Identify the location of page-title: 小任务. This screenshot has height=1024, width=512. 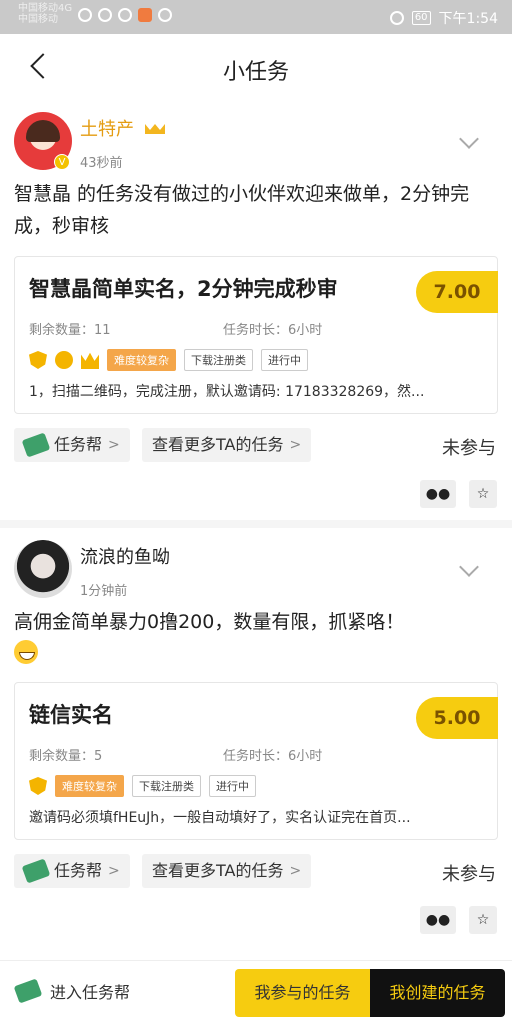
(255, 72).